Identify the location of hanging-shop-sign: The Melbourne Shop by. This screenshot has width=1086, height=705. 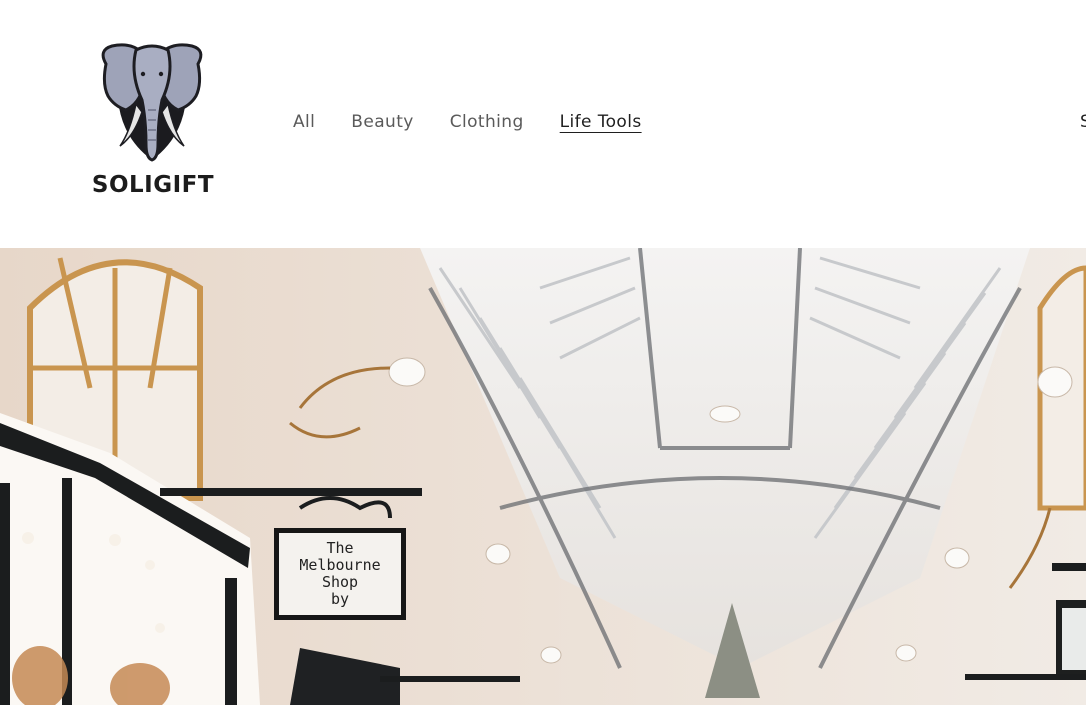
(340, 574).